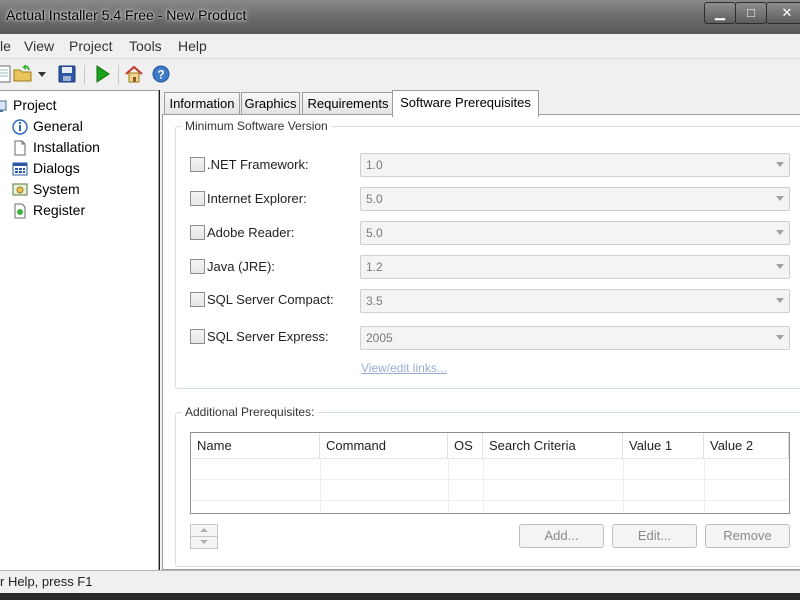 This screenshot has height=600, width=800. What do you see at coordinates (3, 106) in the screenshot?
I see `project-icon` at bounding box center [3, 106].